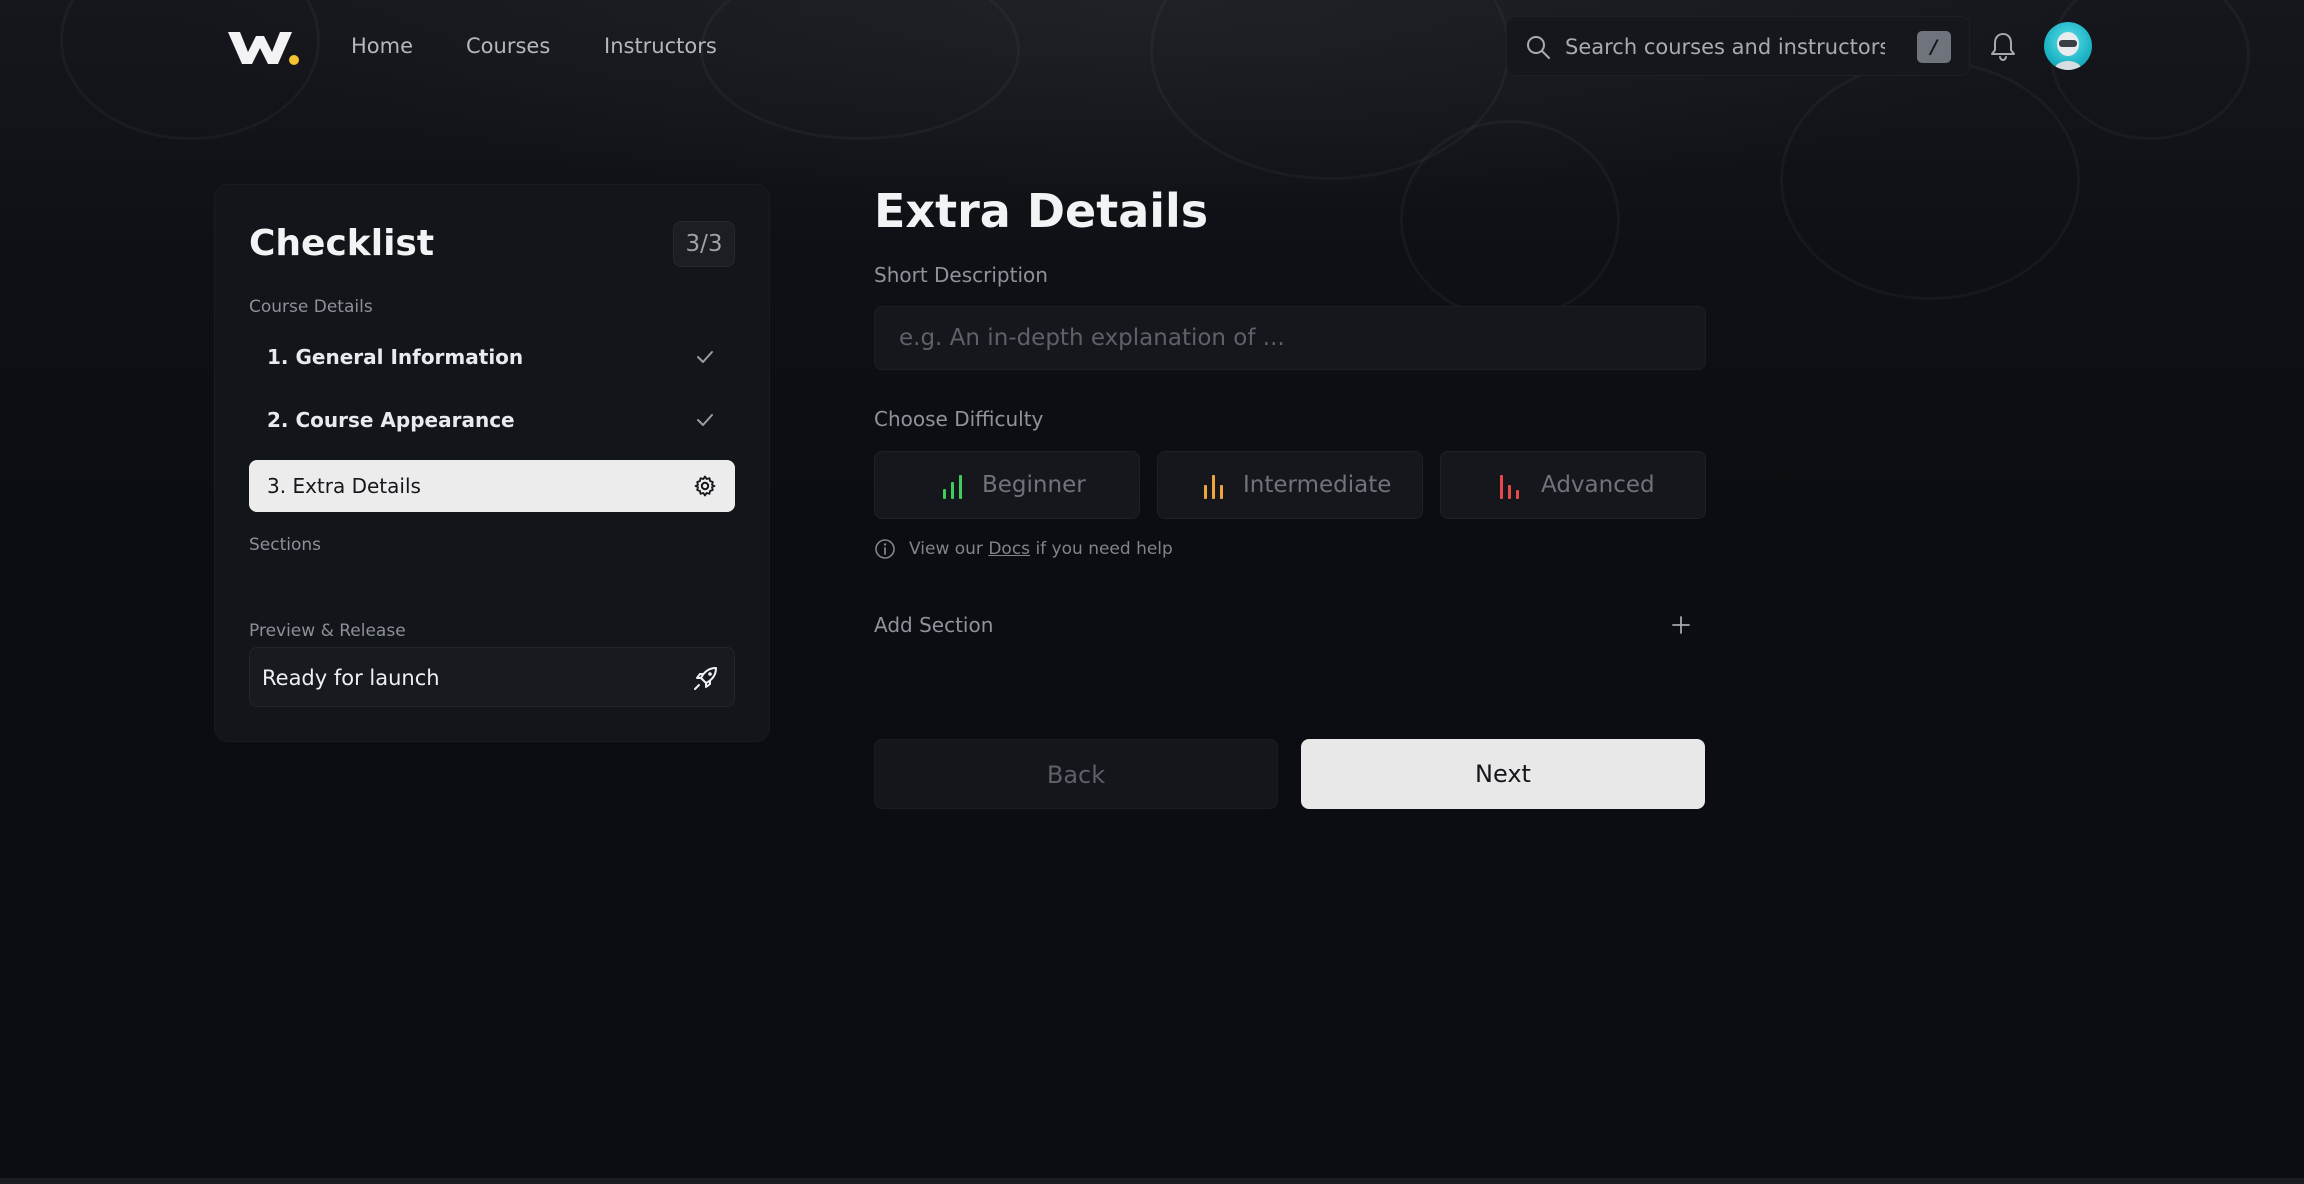  What do you see at coordinates (660, 46) in the screenshot?
I see `nav-instructors-link: Instructors` at bounding box center [660, 46].